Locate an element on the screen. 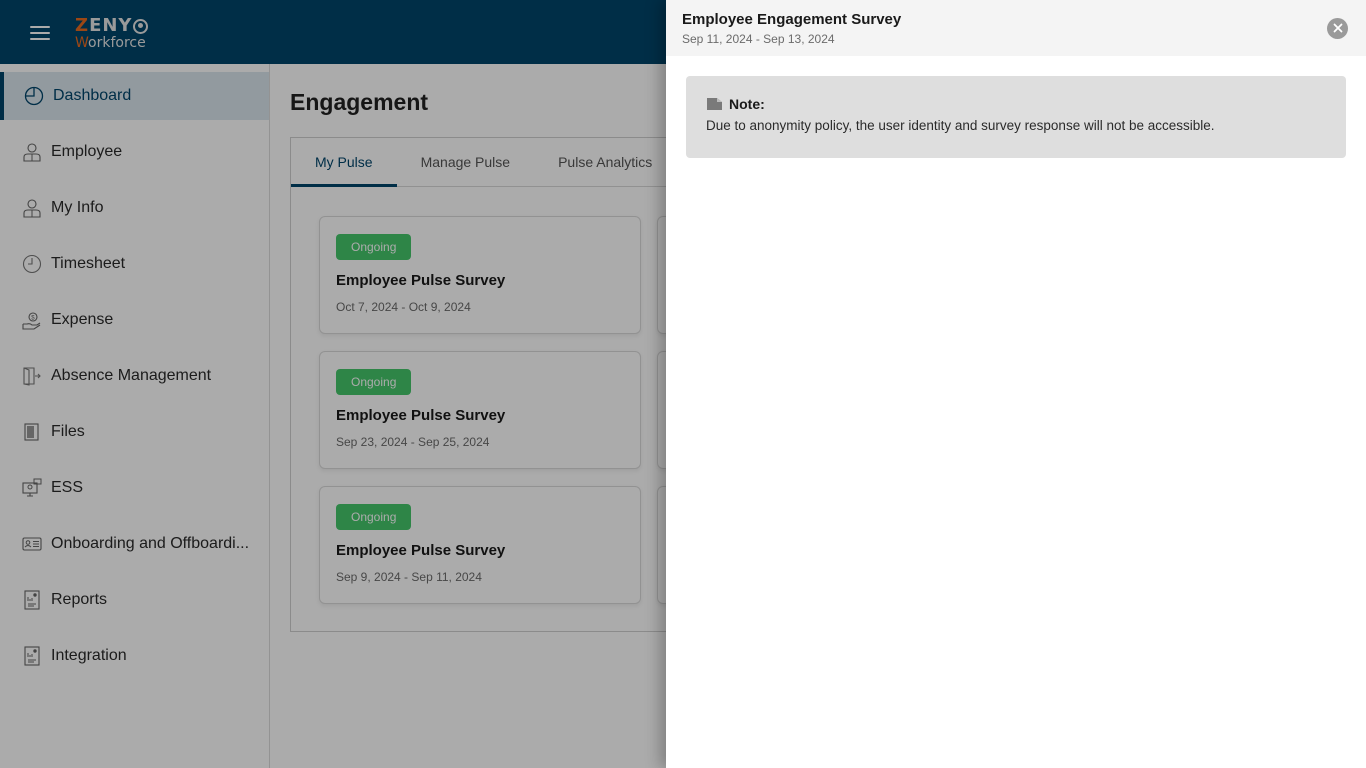  document-icon is located at coordinates (714, 104).